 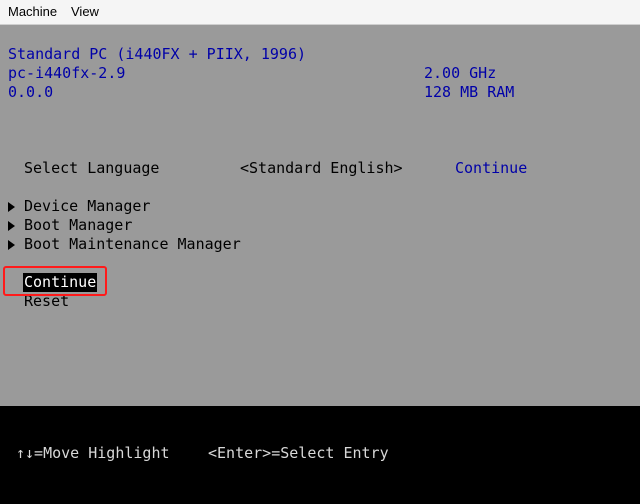 What do you see at coordinates (460, 73) in the screenshot?
I see `cpu-speed: 2.00 GHz` at bounding box center [460, 73].